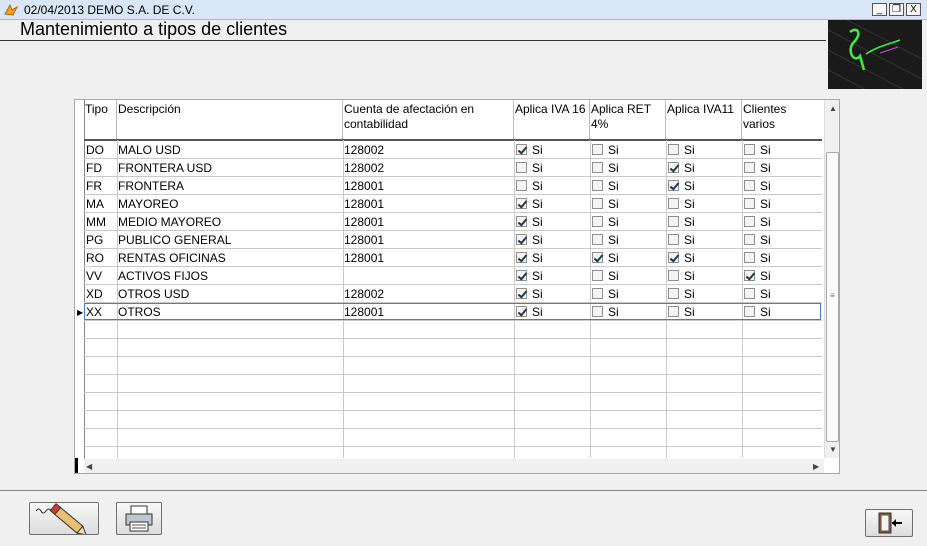 The height and width of the screenshot is (546, 927). What do you see at coordinates (832, 297) in the screenshot?
I see `vertical-scroll-thumb: ≡` at bounding box center [832, 297].